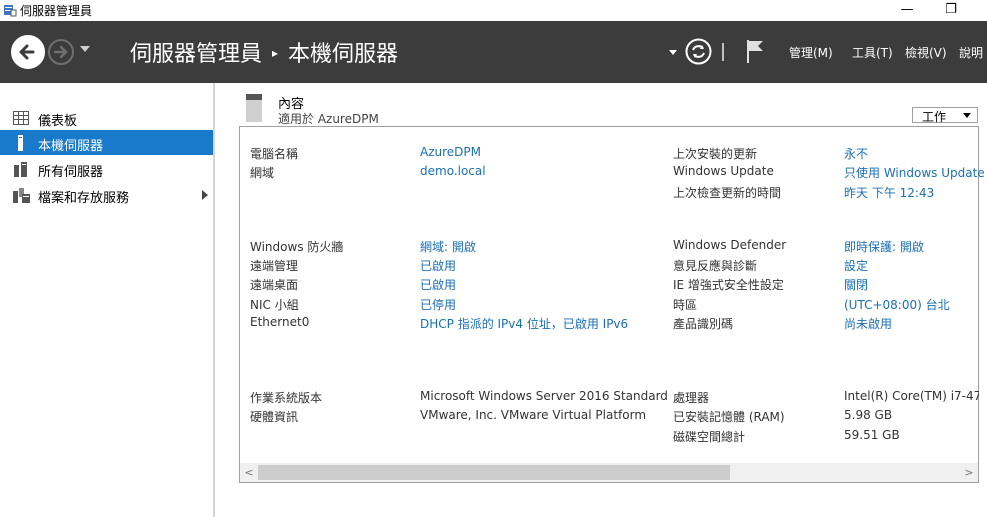  Describe the element at coordinates (911, 396) in the screenshot. I see `prop-value-processor: Intel(R) Core(TM) i7-479` at that location.